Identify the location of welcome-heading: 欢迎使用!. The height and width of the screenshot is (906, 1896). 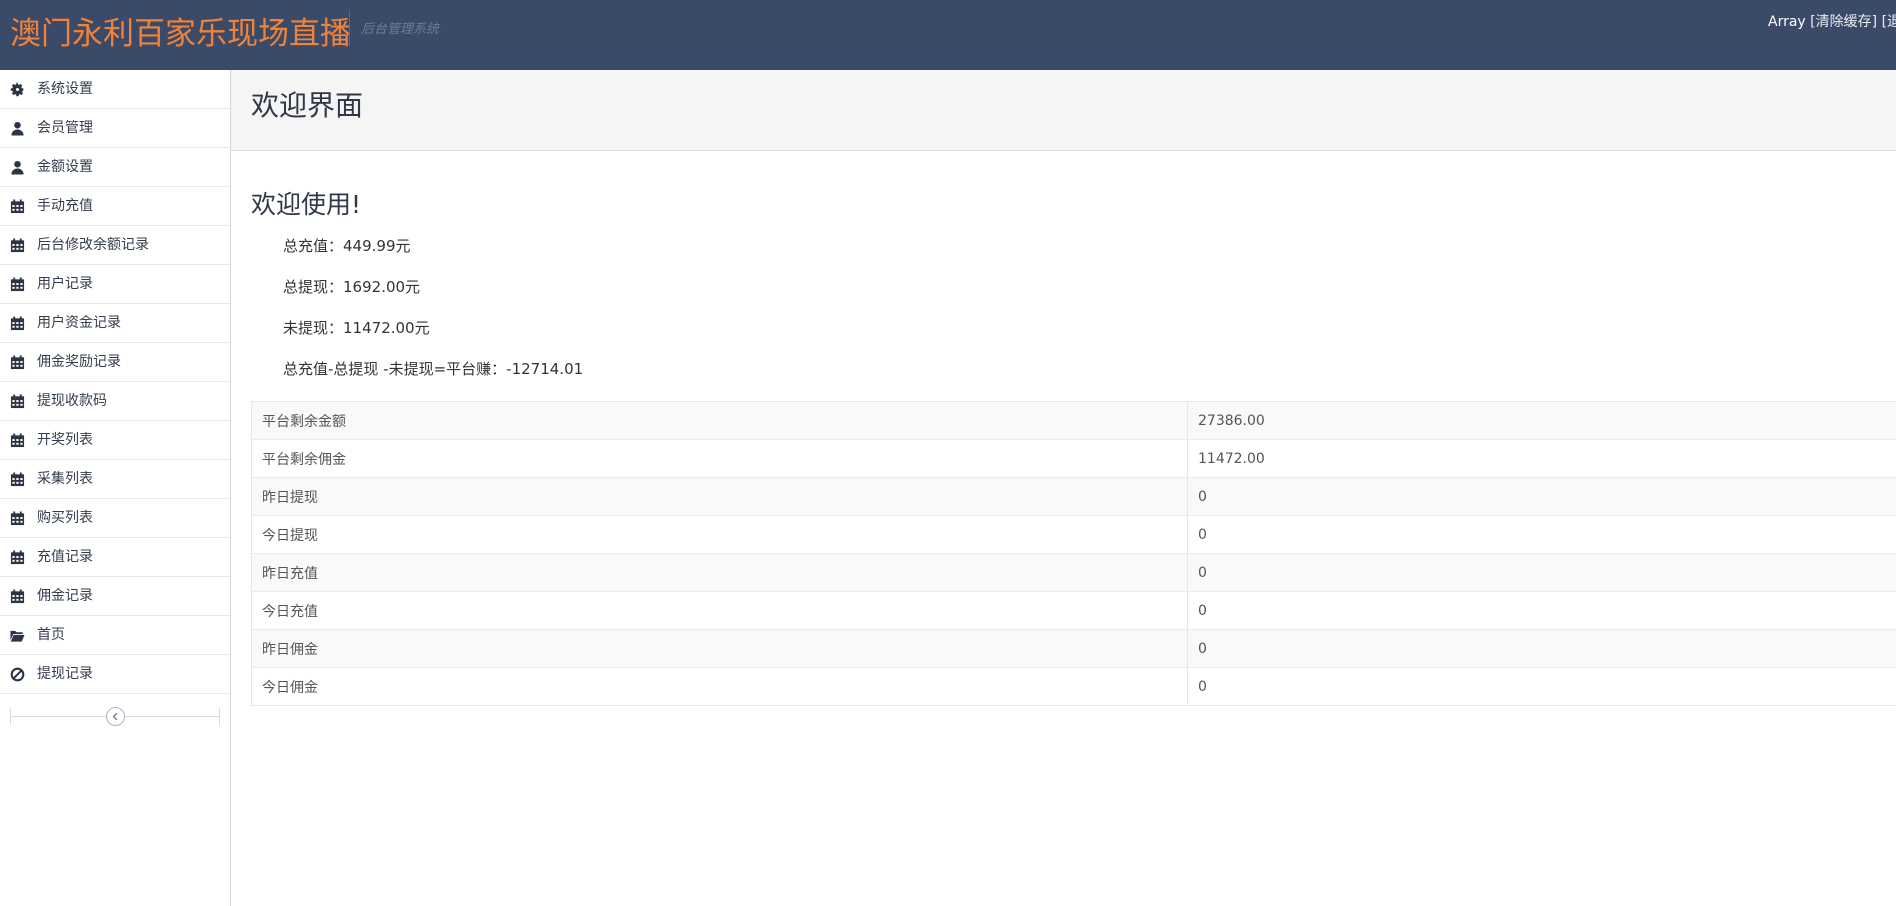
(306, 204).